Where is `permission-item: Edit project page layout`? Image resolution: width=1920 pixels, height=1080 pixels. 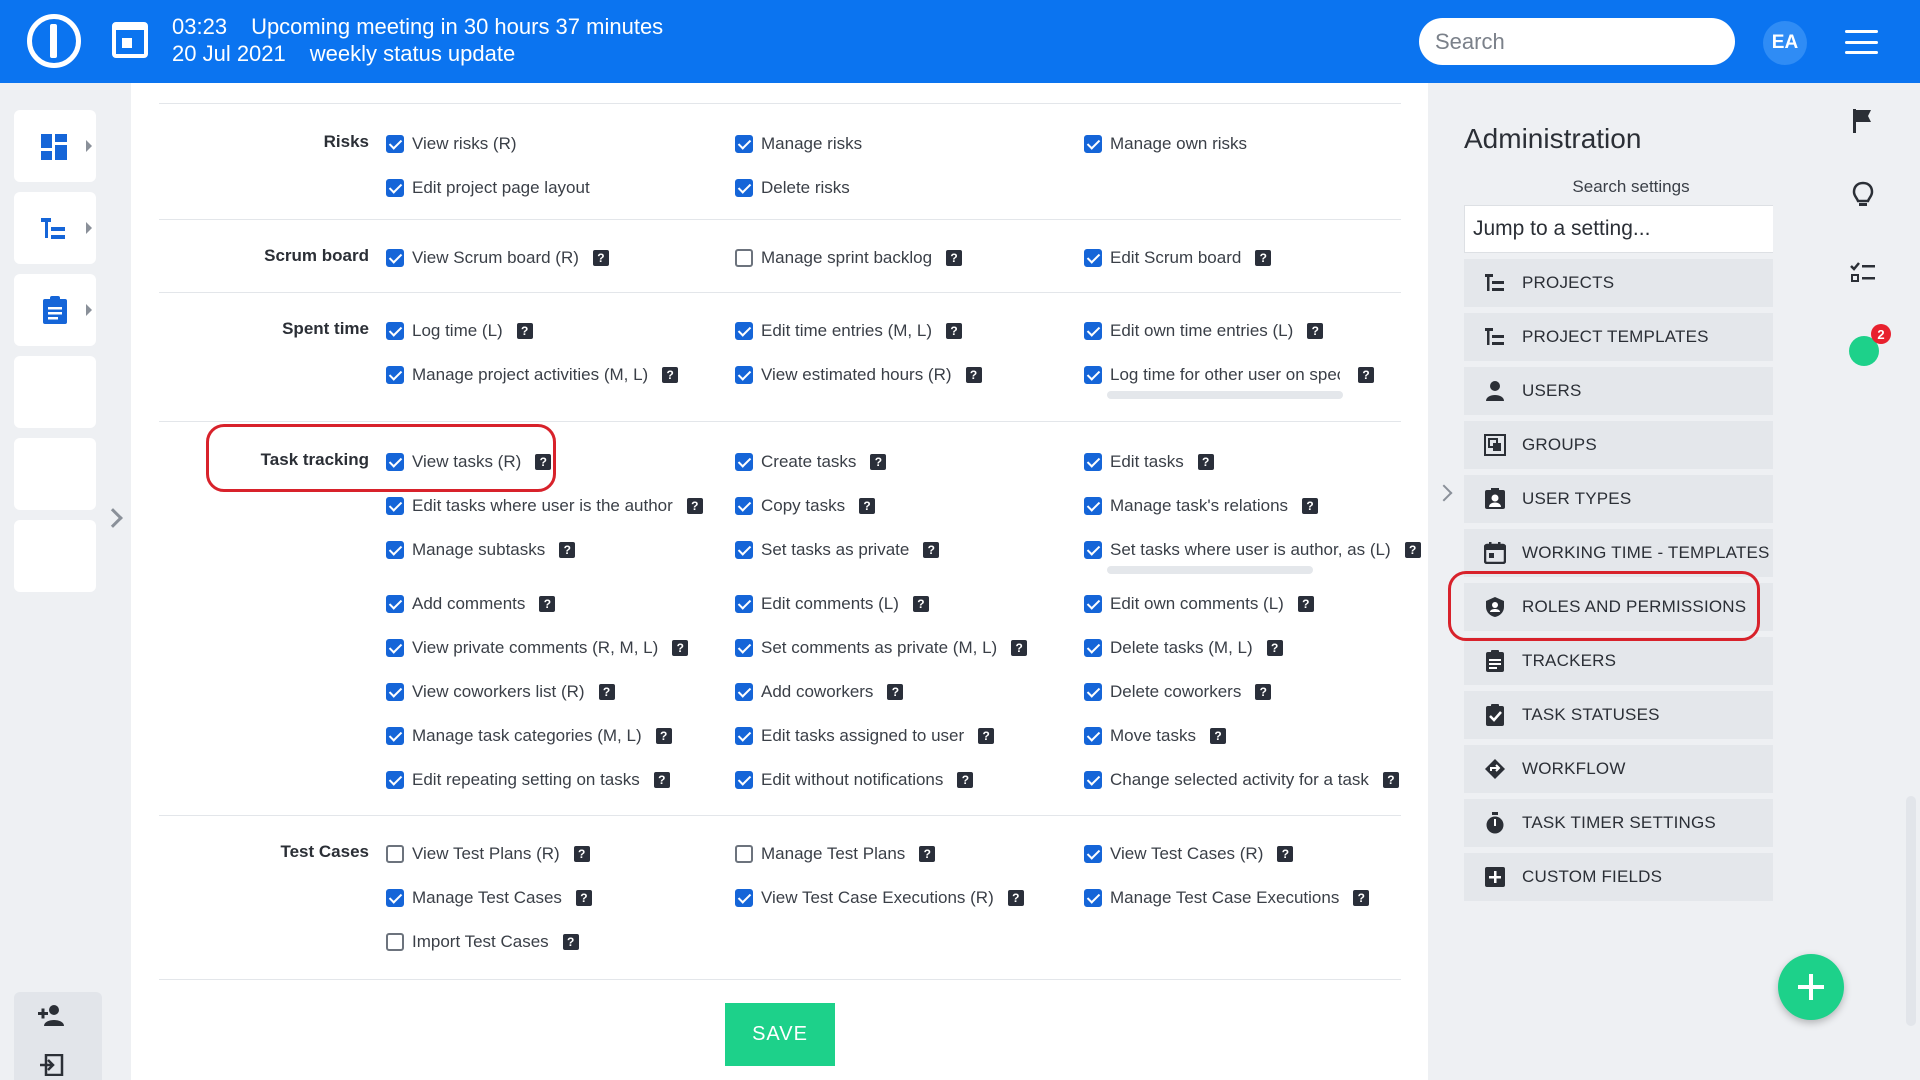
permission-item: Edit project page layout is located at coordinates (488, 188).